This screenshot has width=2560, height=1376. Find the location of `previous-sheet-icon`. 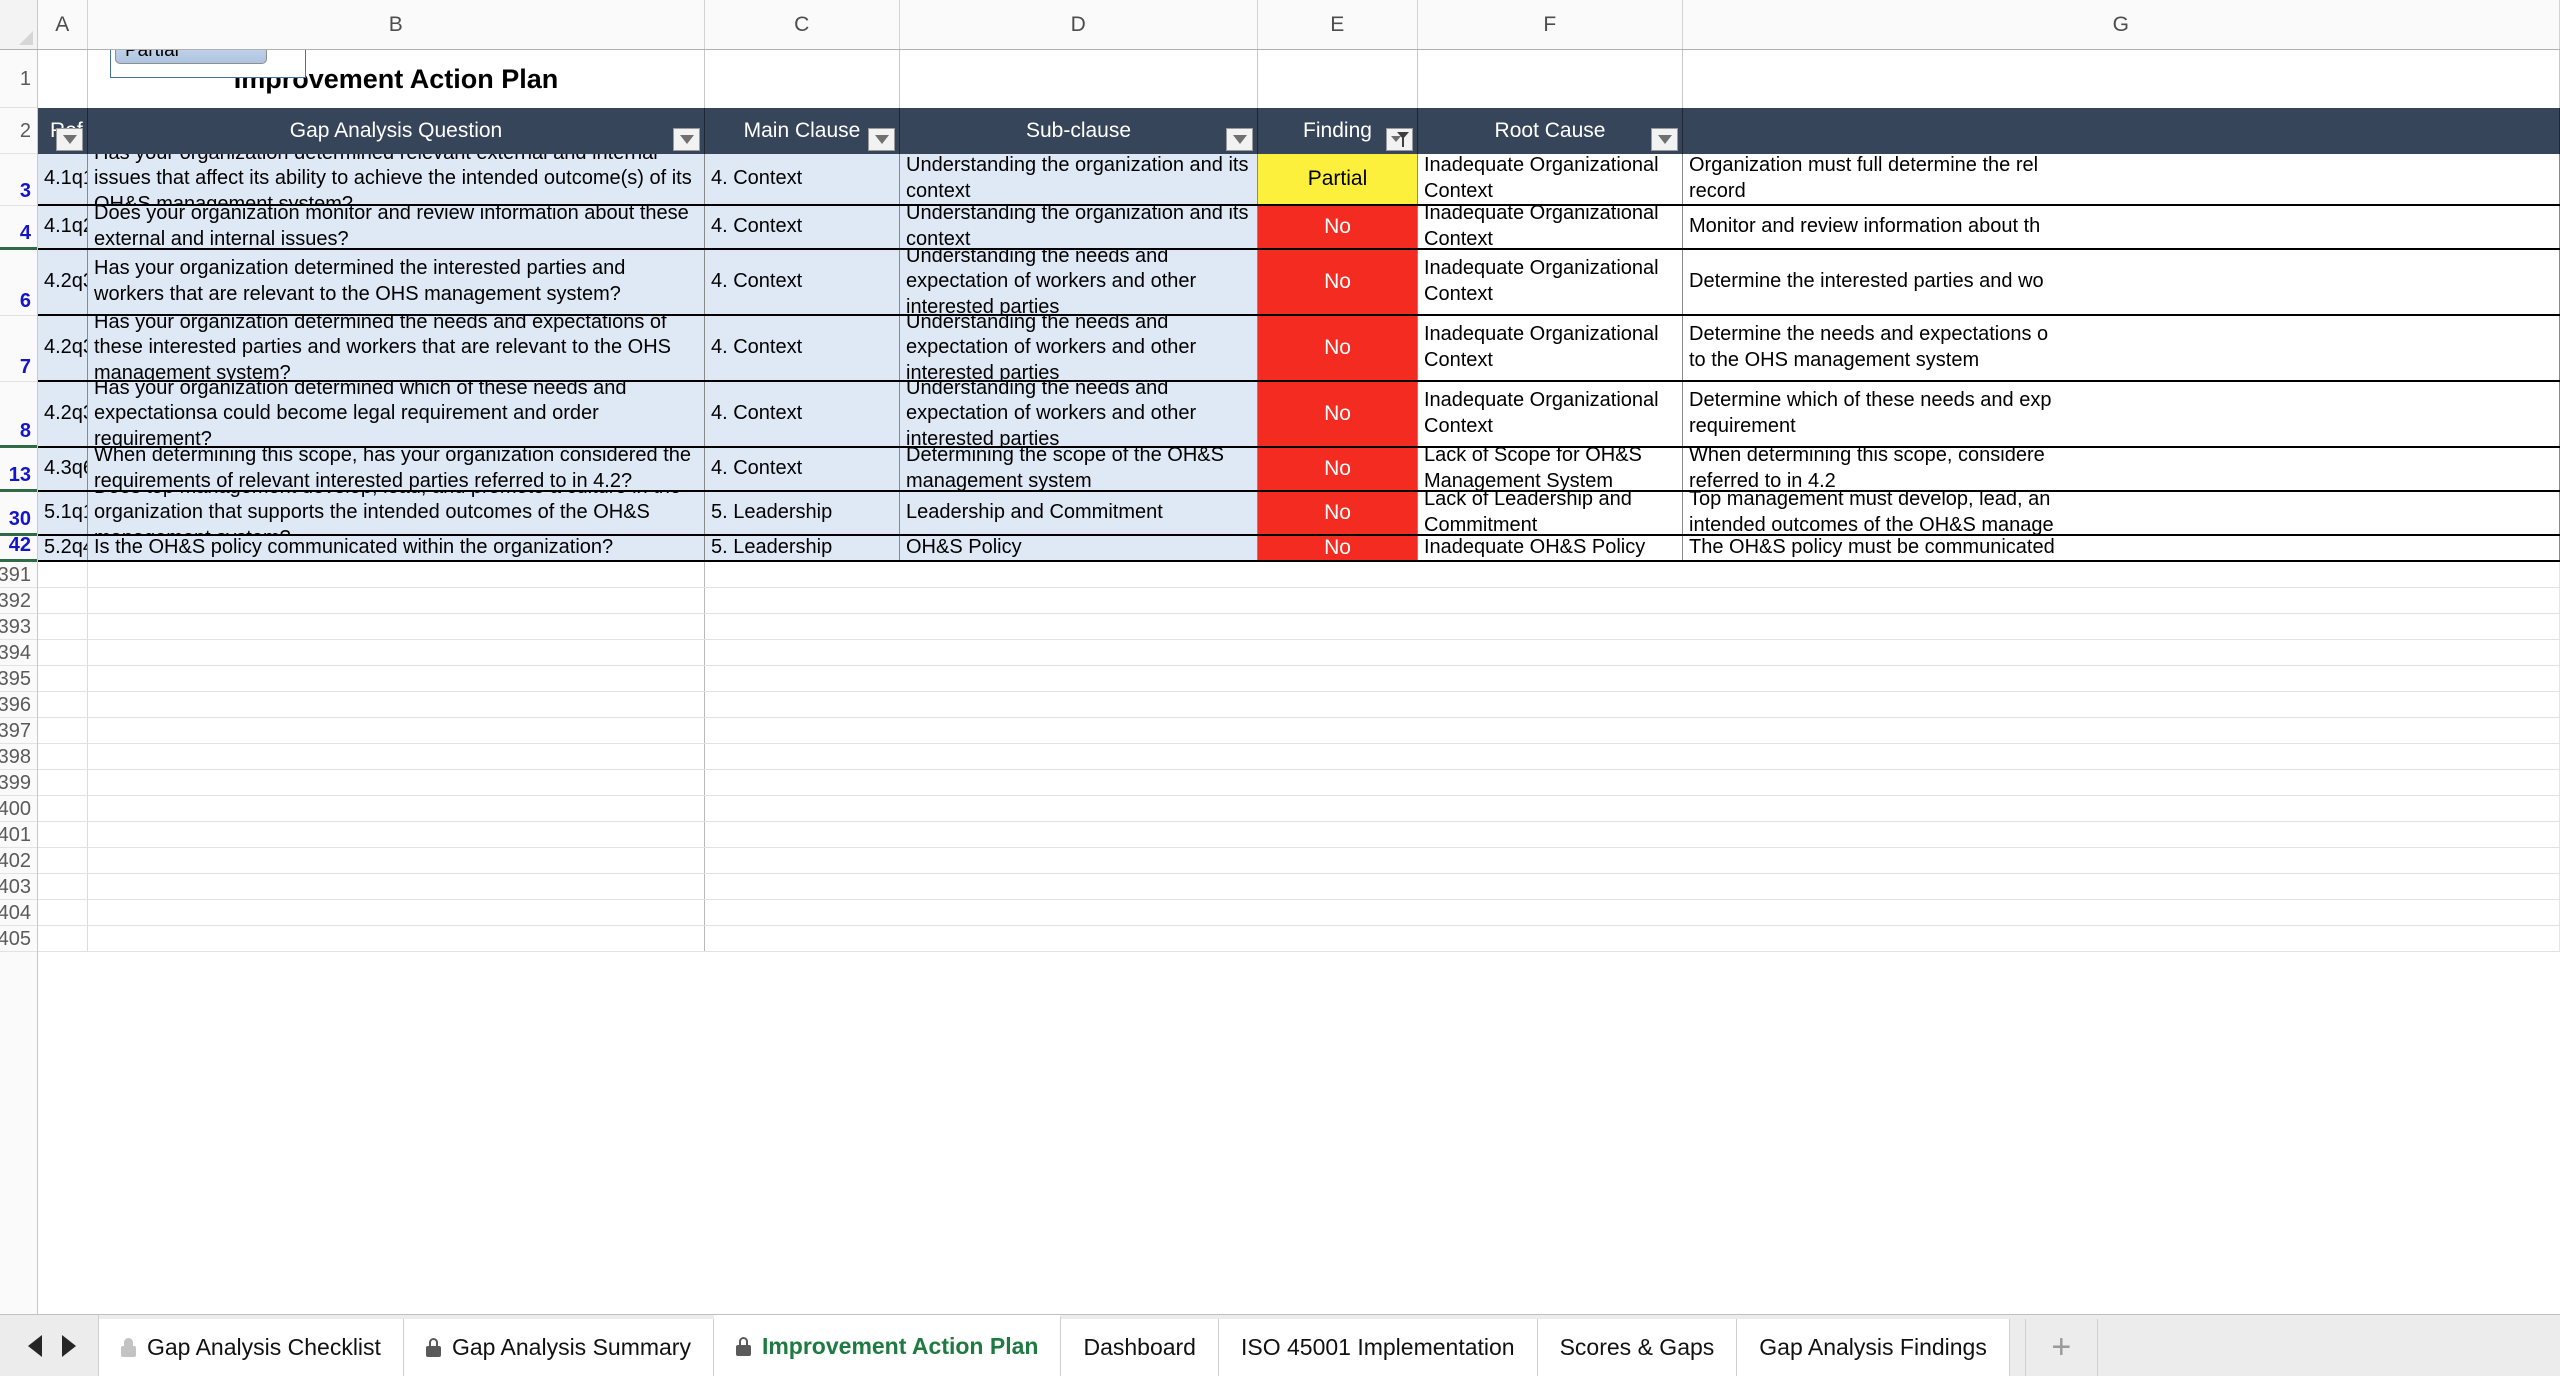

previous-sheet-icon is located at coordinates (35, 1345).